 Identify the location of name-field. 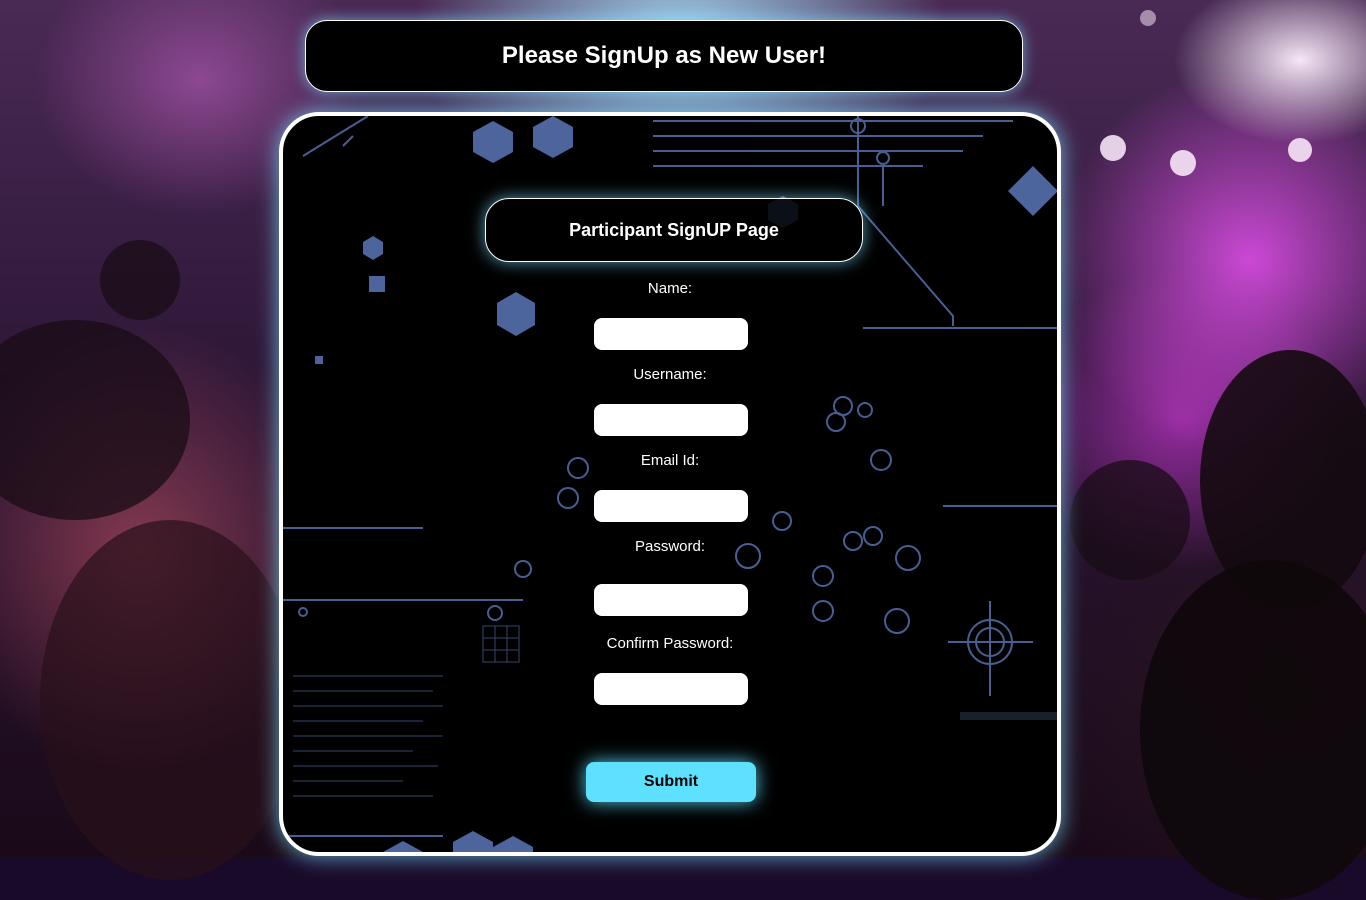
(671, 334).